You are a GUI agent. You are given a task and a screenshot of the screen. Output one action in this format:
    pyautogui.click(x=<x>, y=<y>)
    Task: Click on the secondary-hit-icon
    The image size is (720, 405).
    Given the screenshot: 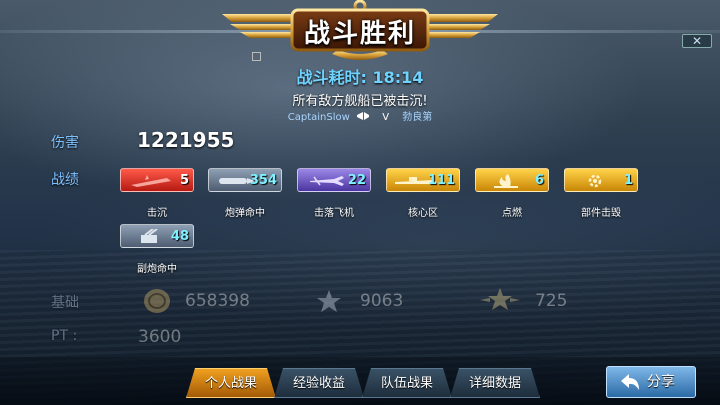 What is the action you would take?
    pyautogui.click(x=149, y=236)
    